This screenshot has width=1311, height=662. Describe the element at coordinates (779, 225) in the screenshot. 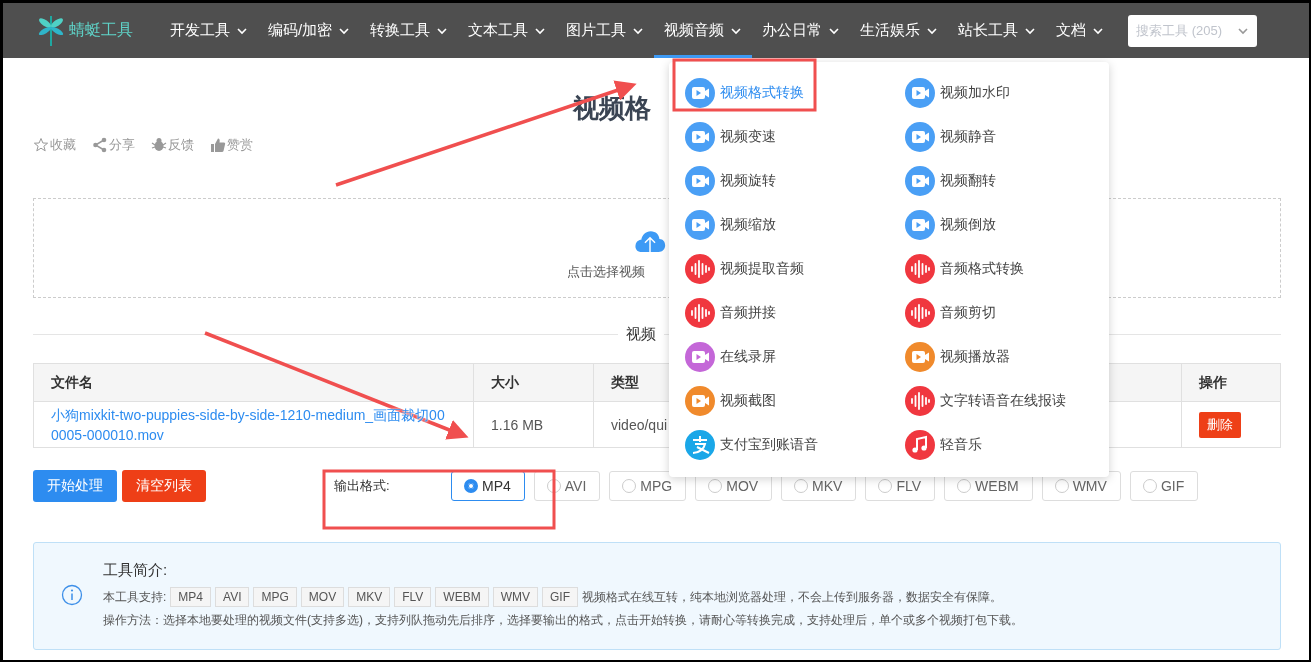

I see `menu-item: 视频缩放` at that location.